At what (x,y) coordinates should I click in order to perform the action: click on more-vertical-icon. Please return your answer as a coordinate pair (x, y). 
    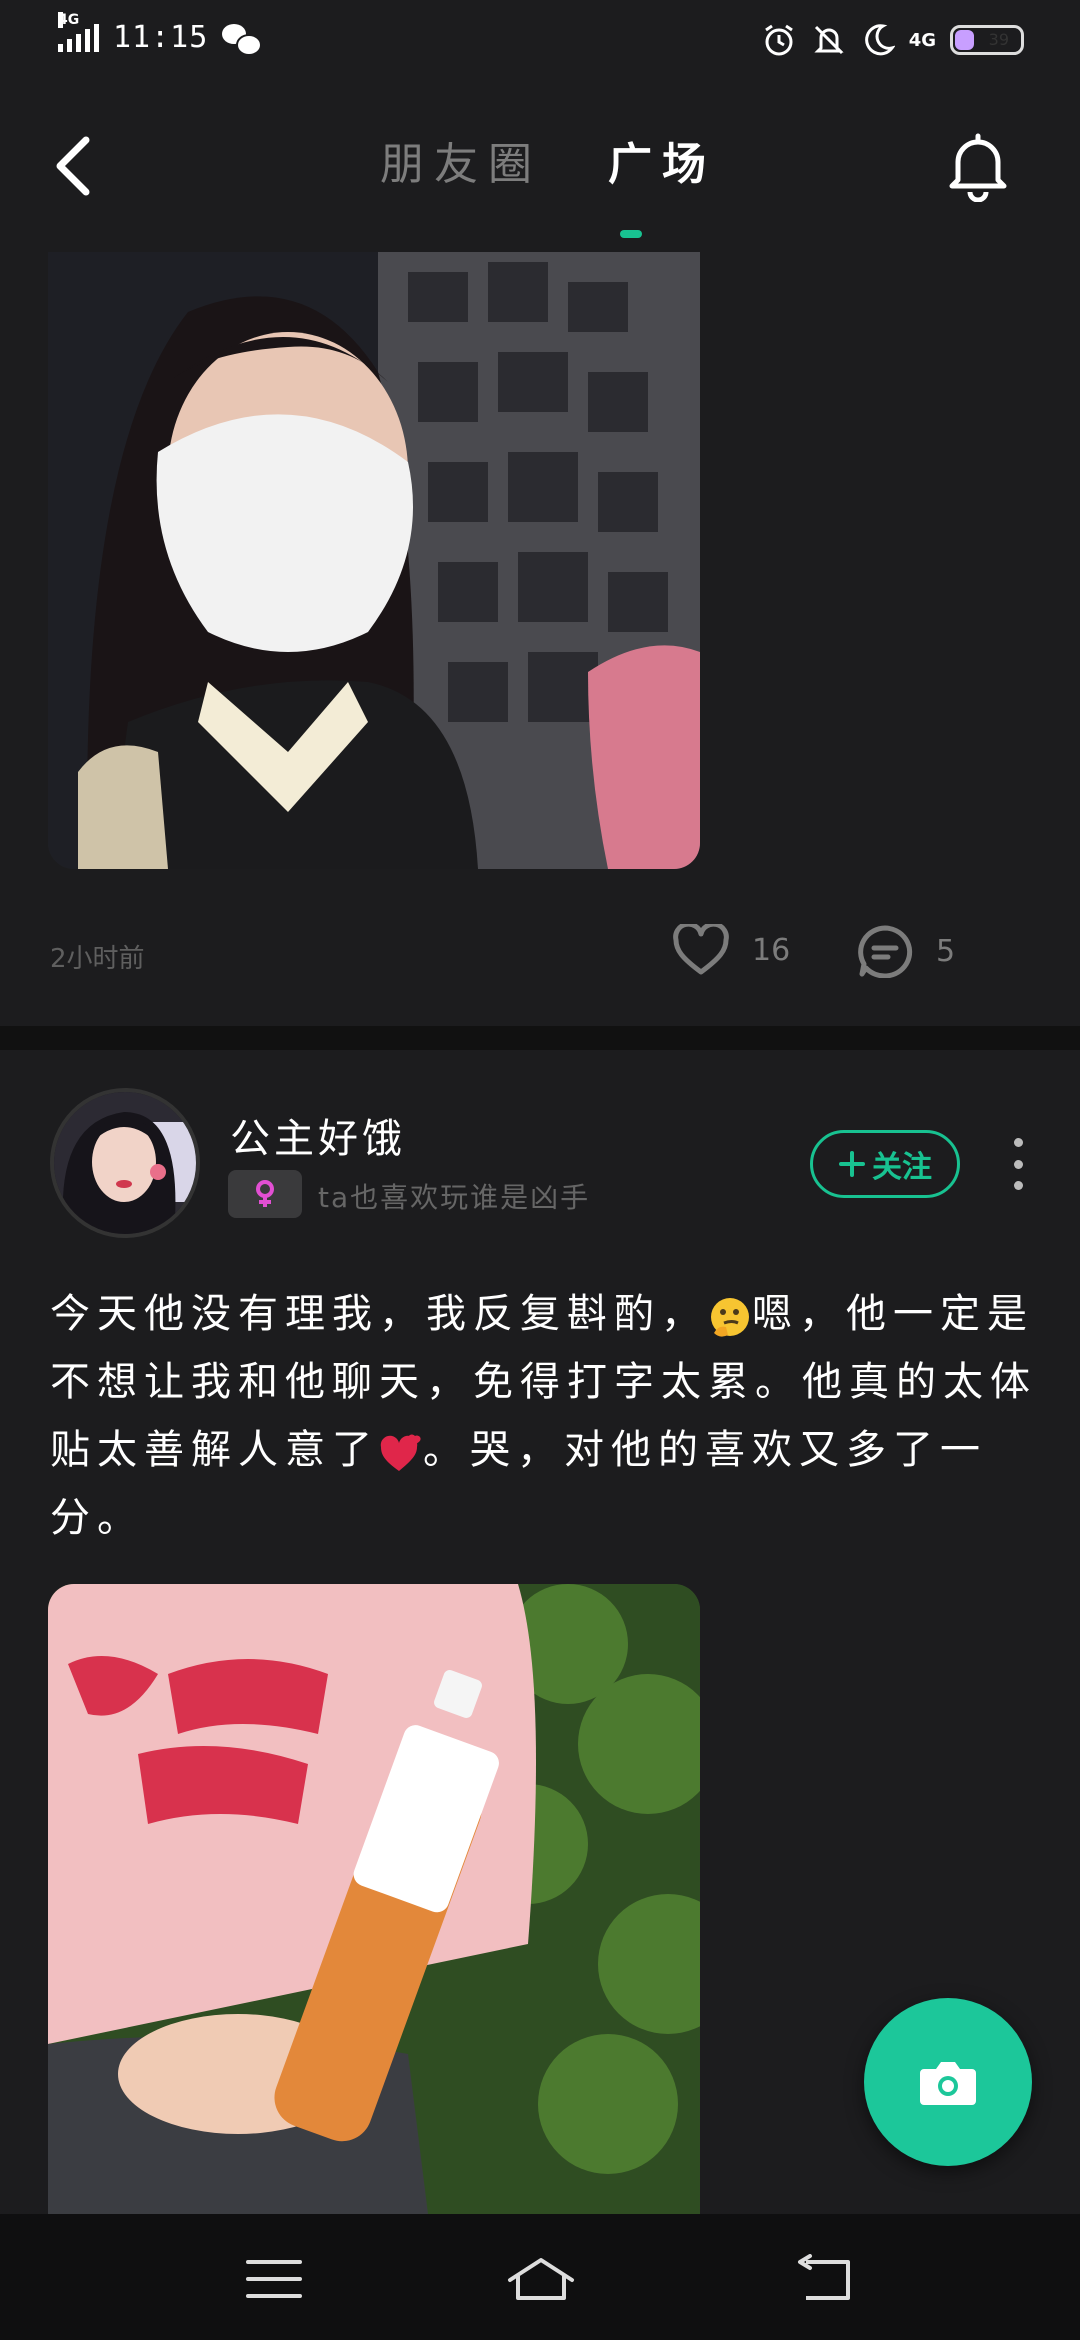
    Looking at the image, I should click on (1018, 1164).